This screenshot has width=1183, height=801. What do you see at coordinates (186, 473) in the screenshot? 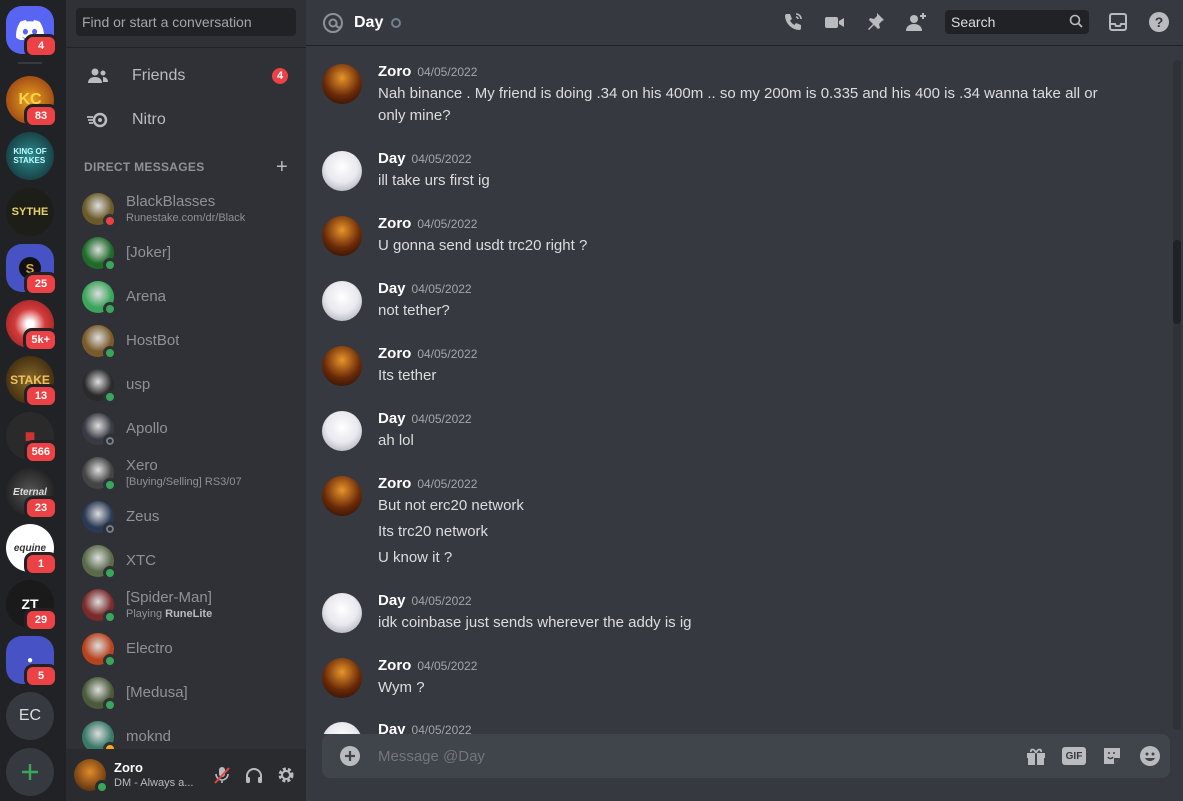
I see `dm-item: Xero [Buying/Selling] RS3/07` at bounding box center [186, 473].